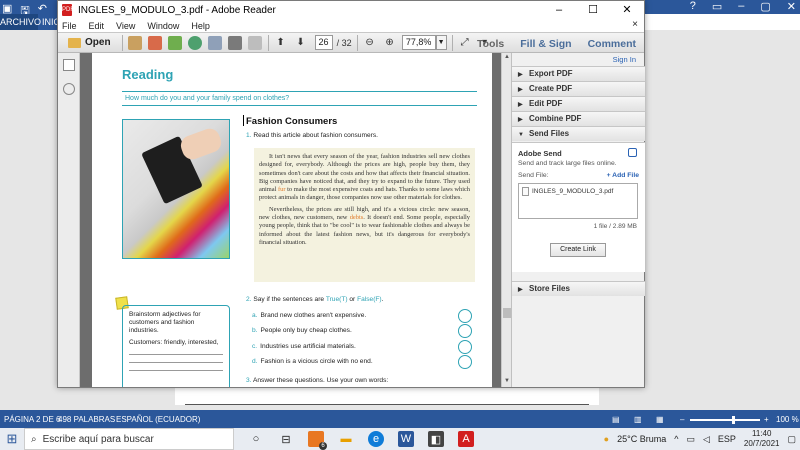 The height and width of the screenshot is (450, 800). Describe the element at coordinates (578, 118) in the screenshot. I see `pane-combine-pdf: ▶ Combine PDF` at that location.